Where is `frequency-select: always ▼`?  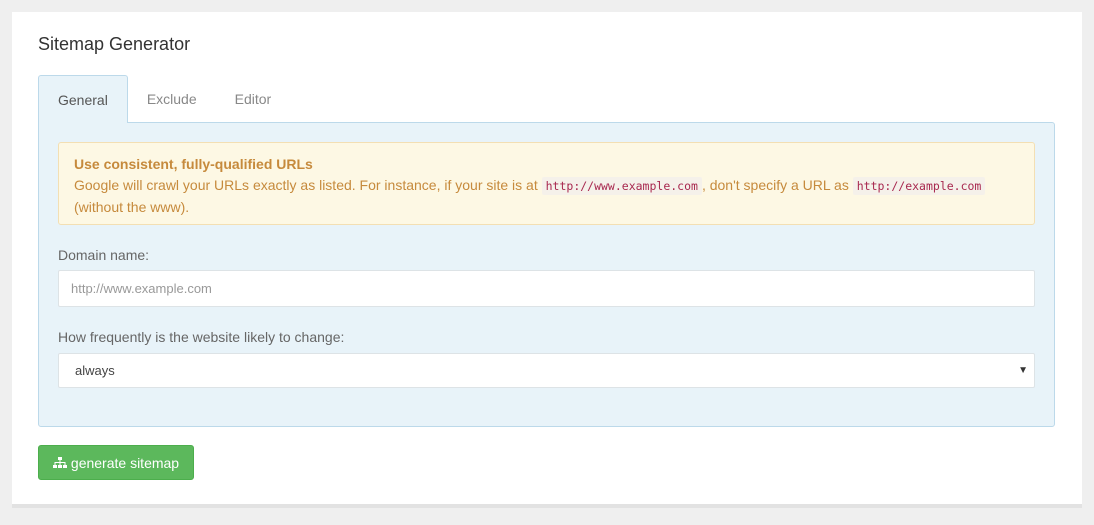 frequency-select: always ▼ is located at coordinates (546, 370).